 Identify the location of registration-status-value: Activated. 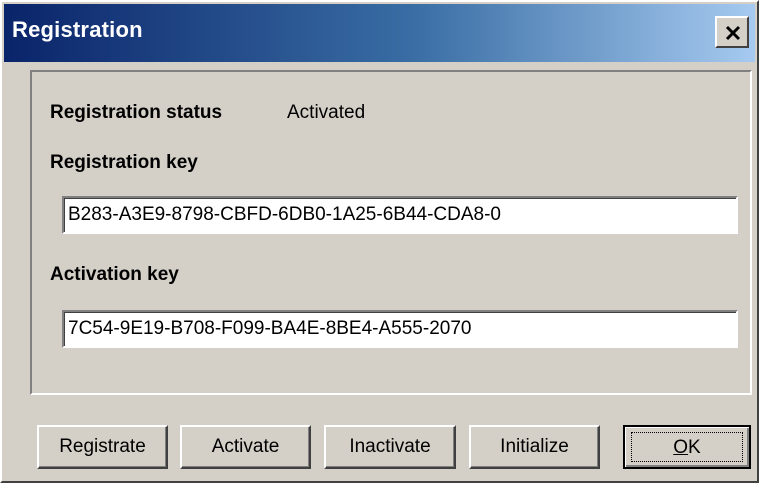
(326, 112).